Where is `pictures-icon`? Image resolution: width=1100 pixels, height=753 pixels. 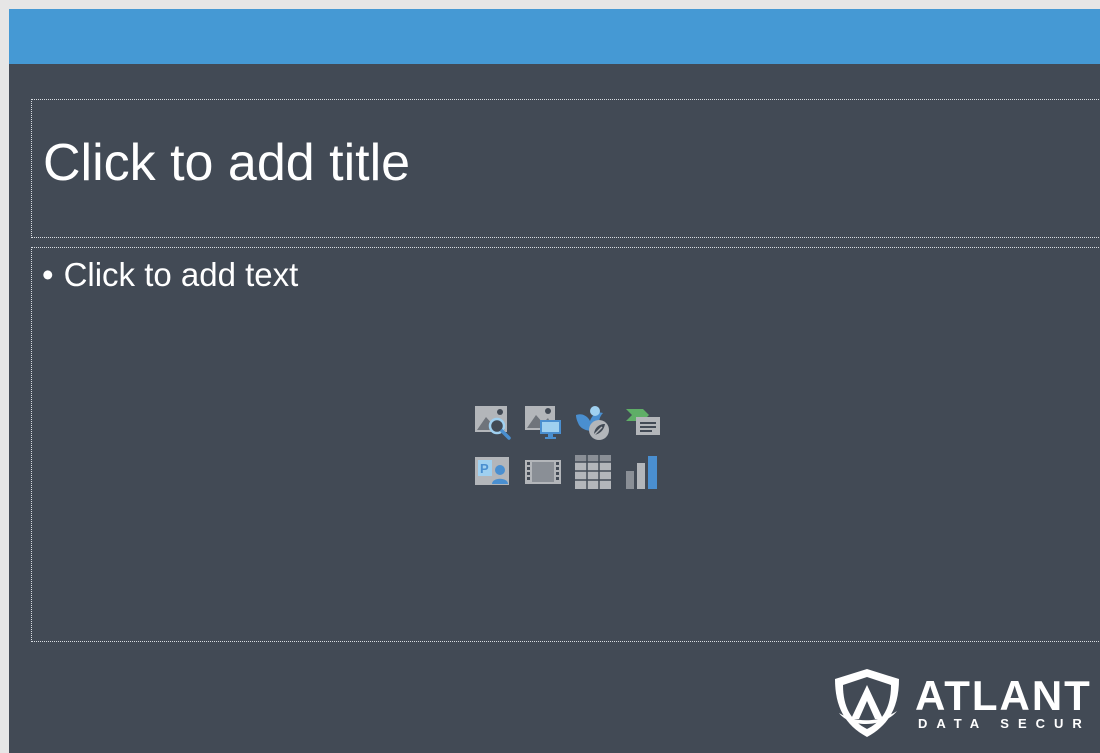 pictures-icon is located at coordinates (543, 422).